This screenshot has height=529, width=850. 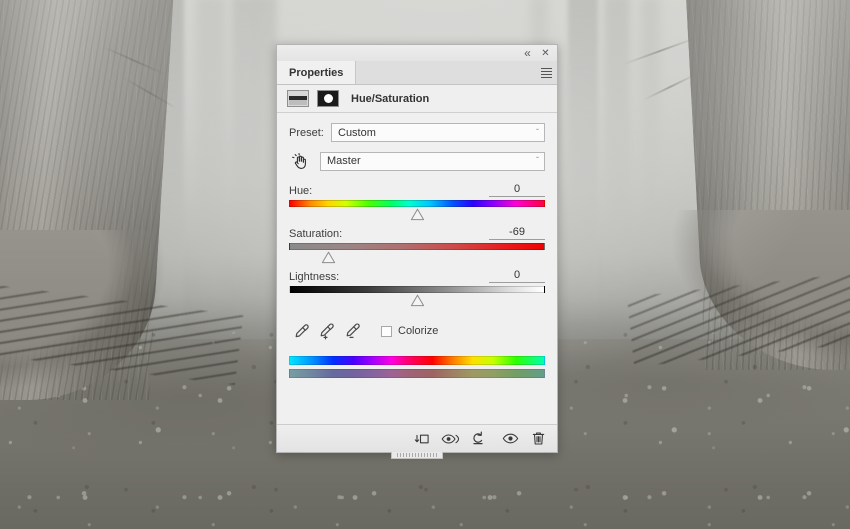 I want to click on slider-saturation: Saturation: -69, so click(x=417, y=245).